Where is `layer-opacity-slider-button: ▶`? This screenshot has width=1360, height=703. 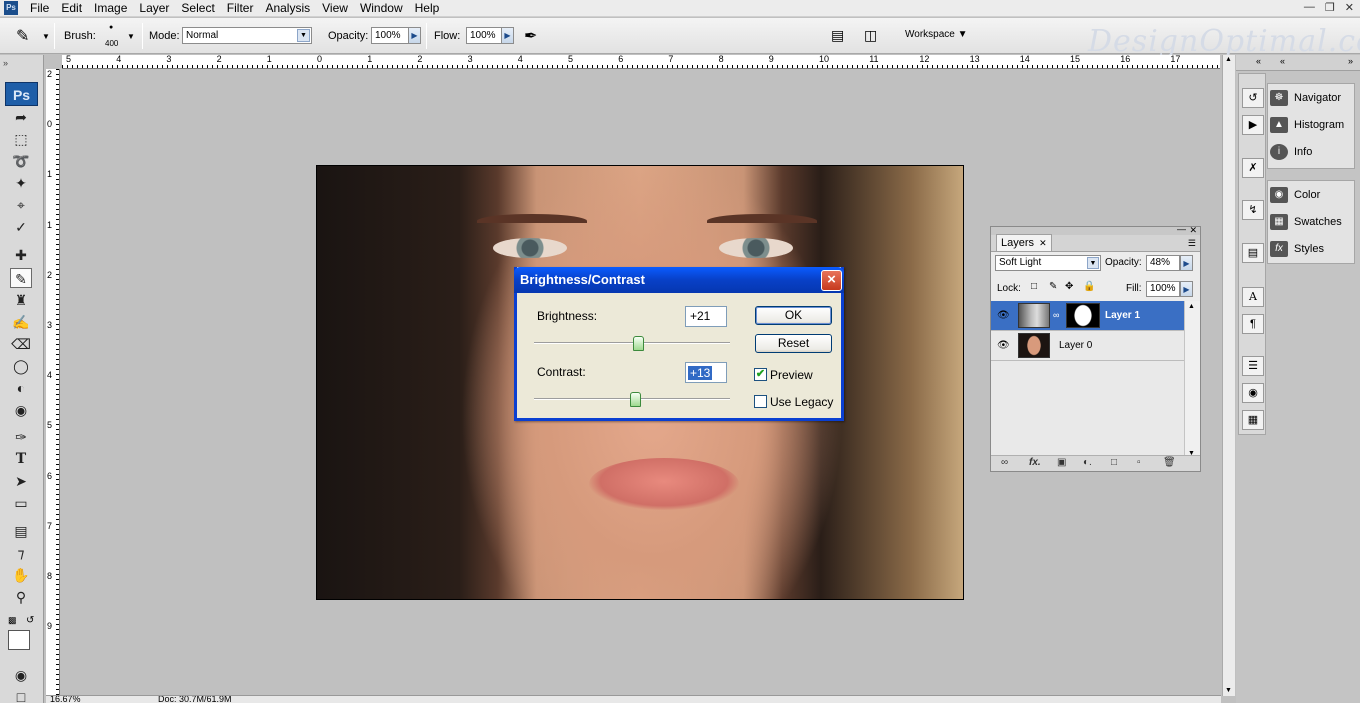
layer-opacity-slider-button: ▶ is located at coordinates (1186, 263).